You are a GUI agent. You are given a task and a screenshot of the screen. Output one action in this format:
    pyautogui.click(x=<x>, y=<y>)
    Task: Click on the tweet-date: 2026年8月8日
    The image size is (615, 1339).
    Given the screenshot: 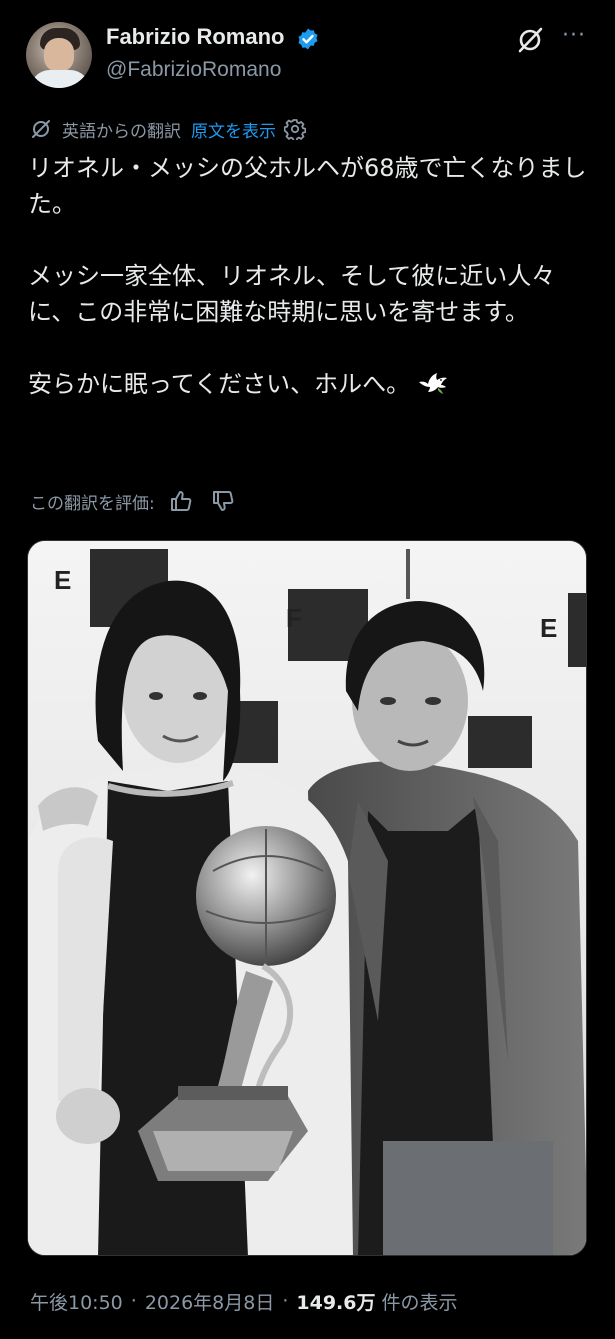 What is the action you would take?
    pyautogui.click(x=210, y=1301)
    